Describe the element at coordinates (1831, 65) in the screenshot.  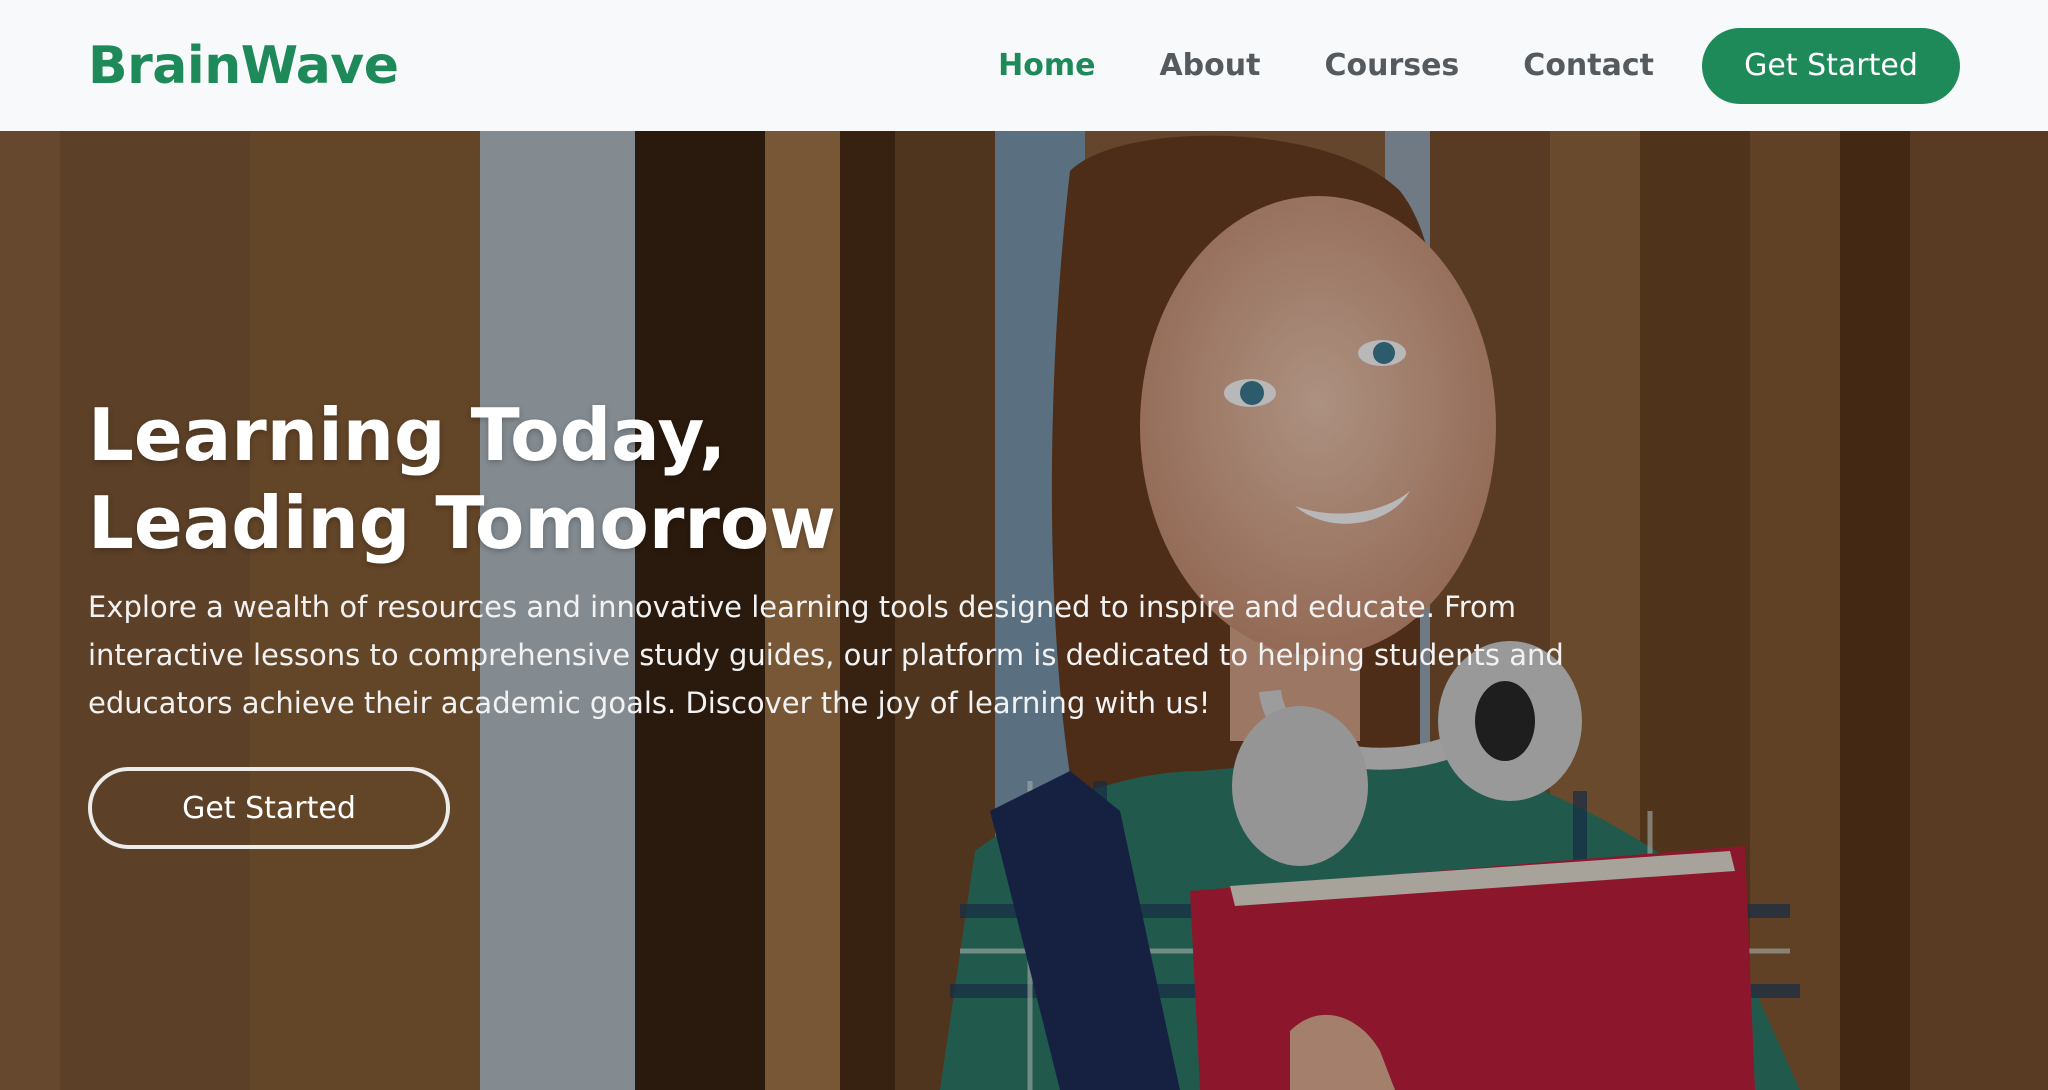
I see `get-started-button: Get Started` at that location.